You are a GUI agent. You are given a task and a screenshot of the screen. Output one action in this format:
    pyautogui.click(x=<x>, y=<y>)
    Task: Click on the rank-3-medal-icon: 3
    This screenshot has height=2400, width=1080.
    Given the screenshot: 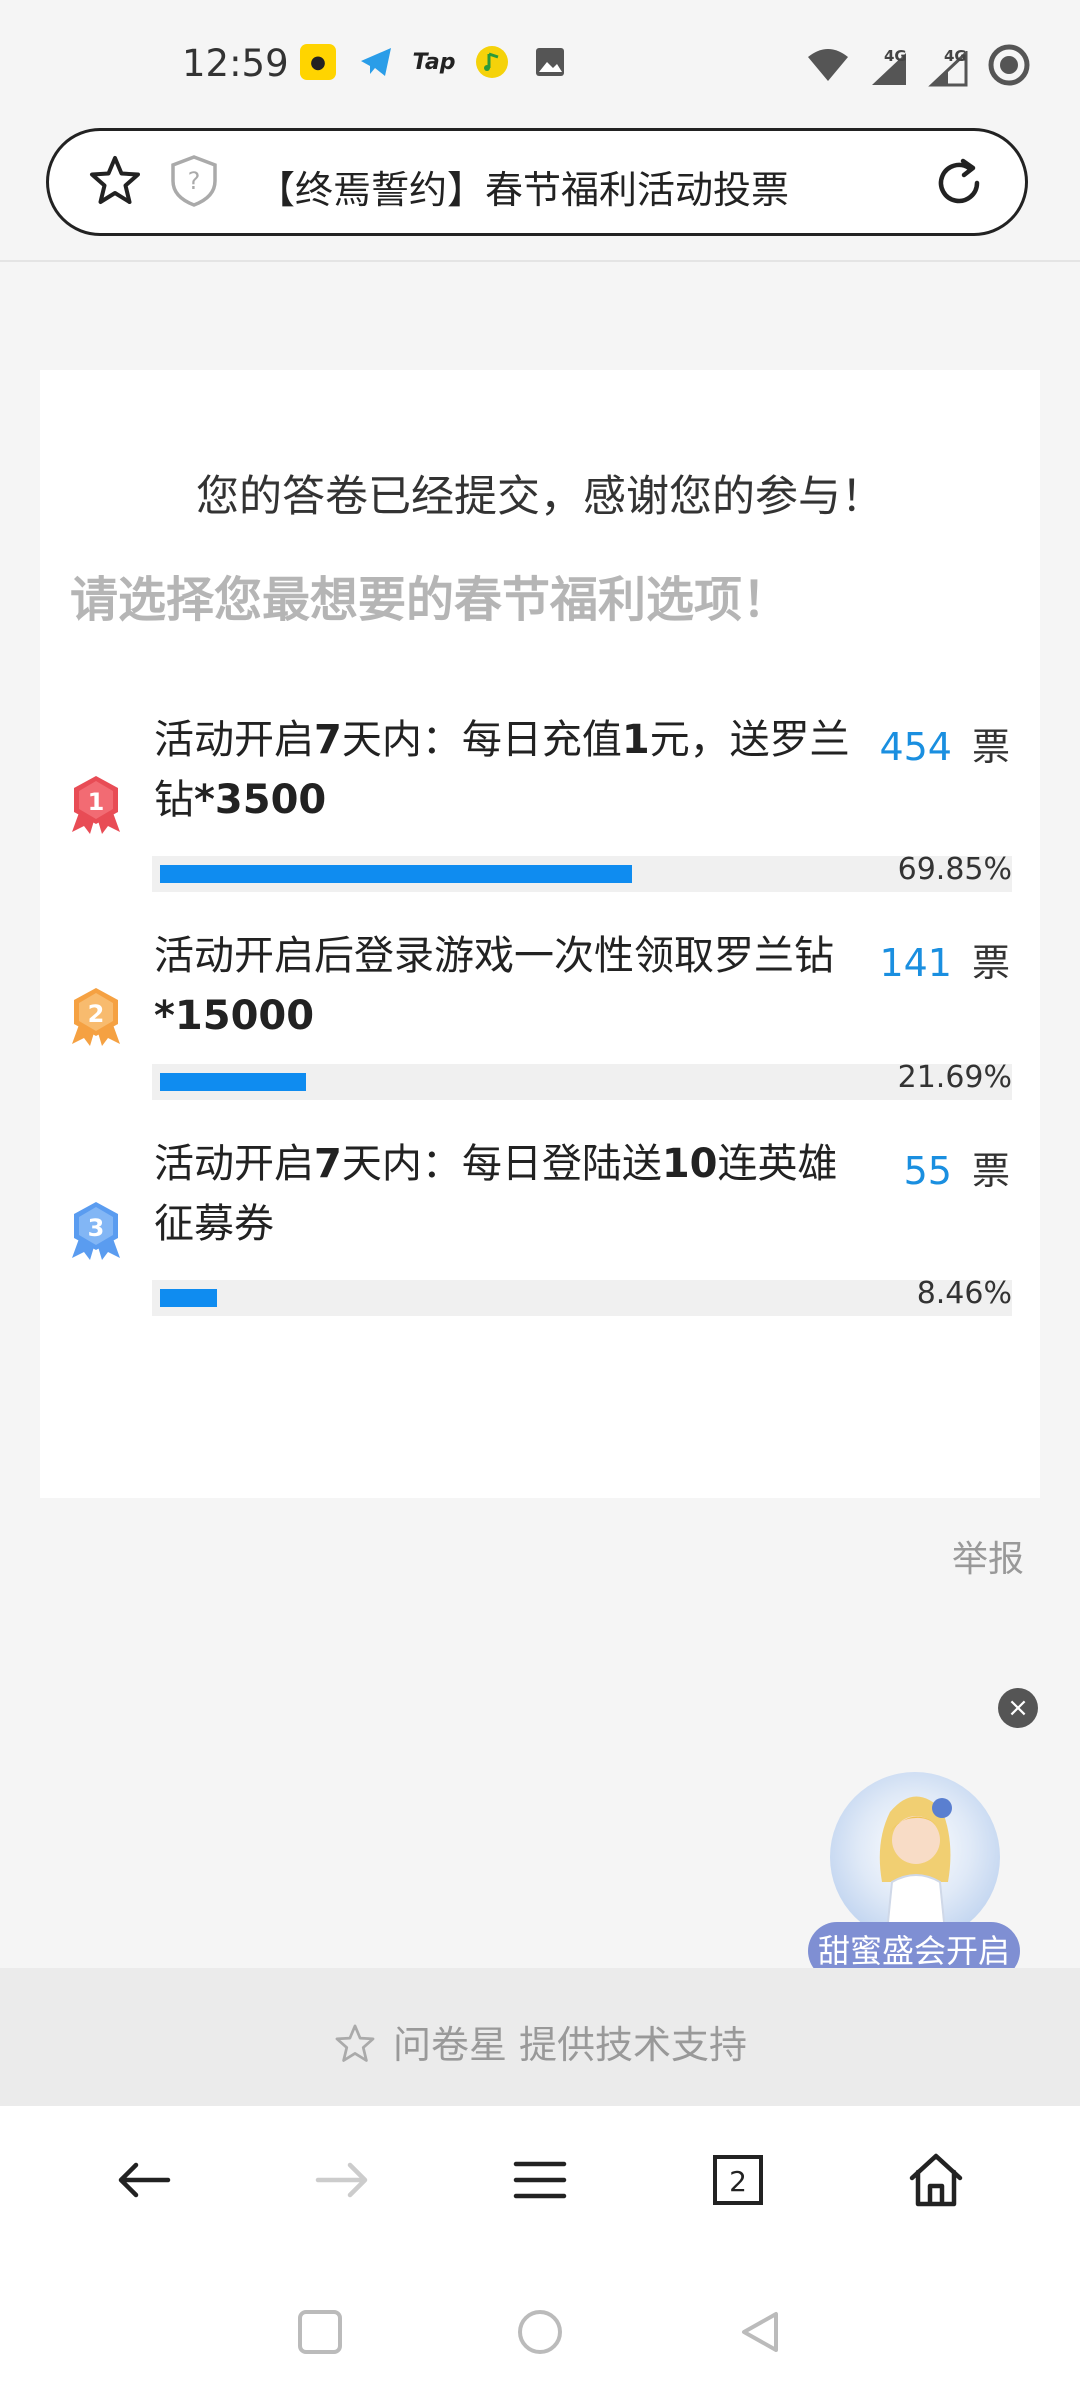 What is the action you would take?
    pyautogui.click(x=96, y=1233)
    